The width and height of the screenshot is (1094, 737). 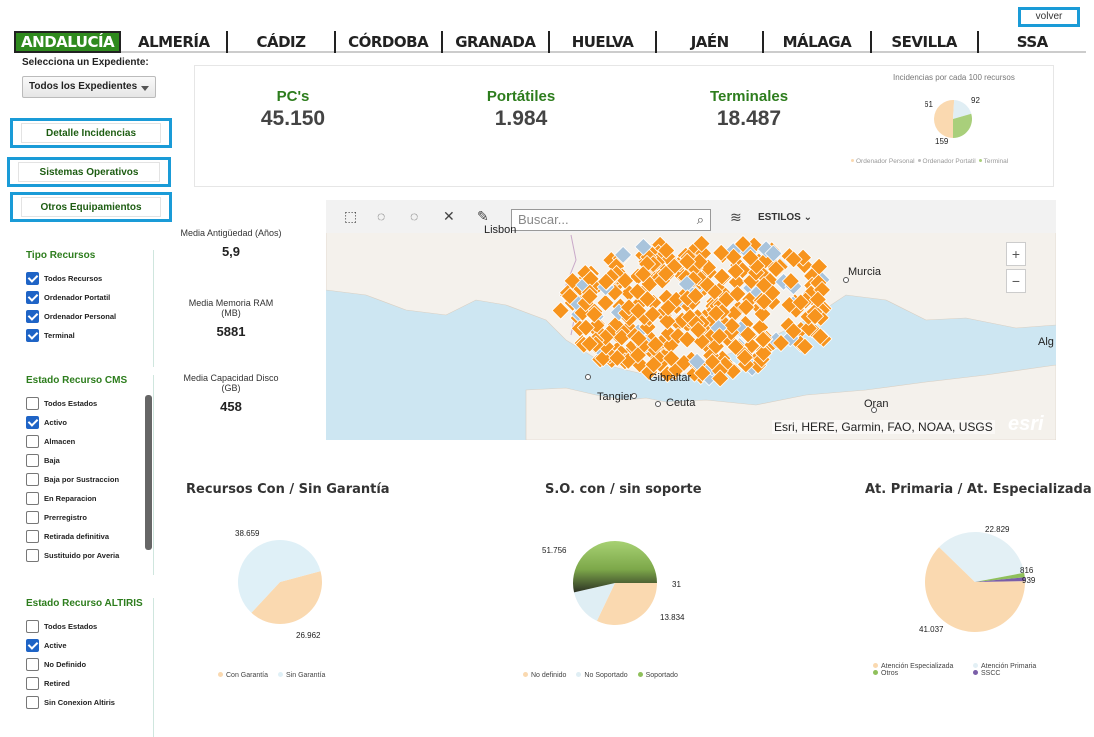 What do you see at coordinates (89, 702) in the screenshot?
I see `filter-option: Sin Conexion Altiris` at bounding box center [89, 702].